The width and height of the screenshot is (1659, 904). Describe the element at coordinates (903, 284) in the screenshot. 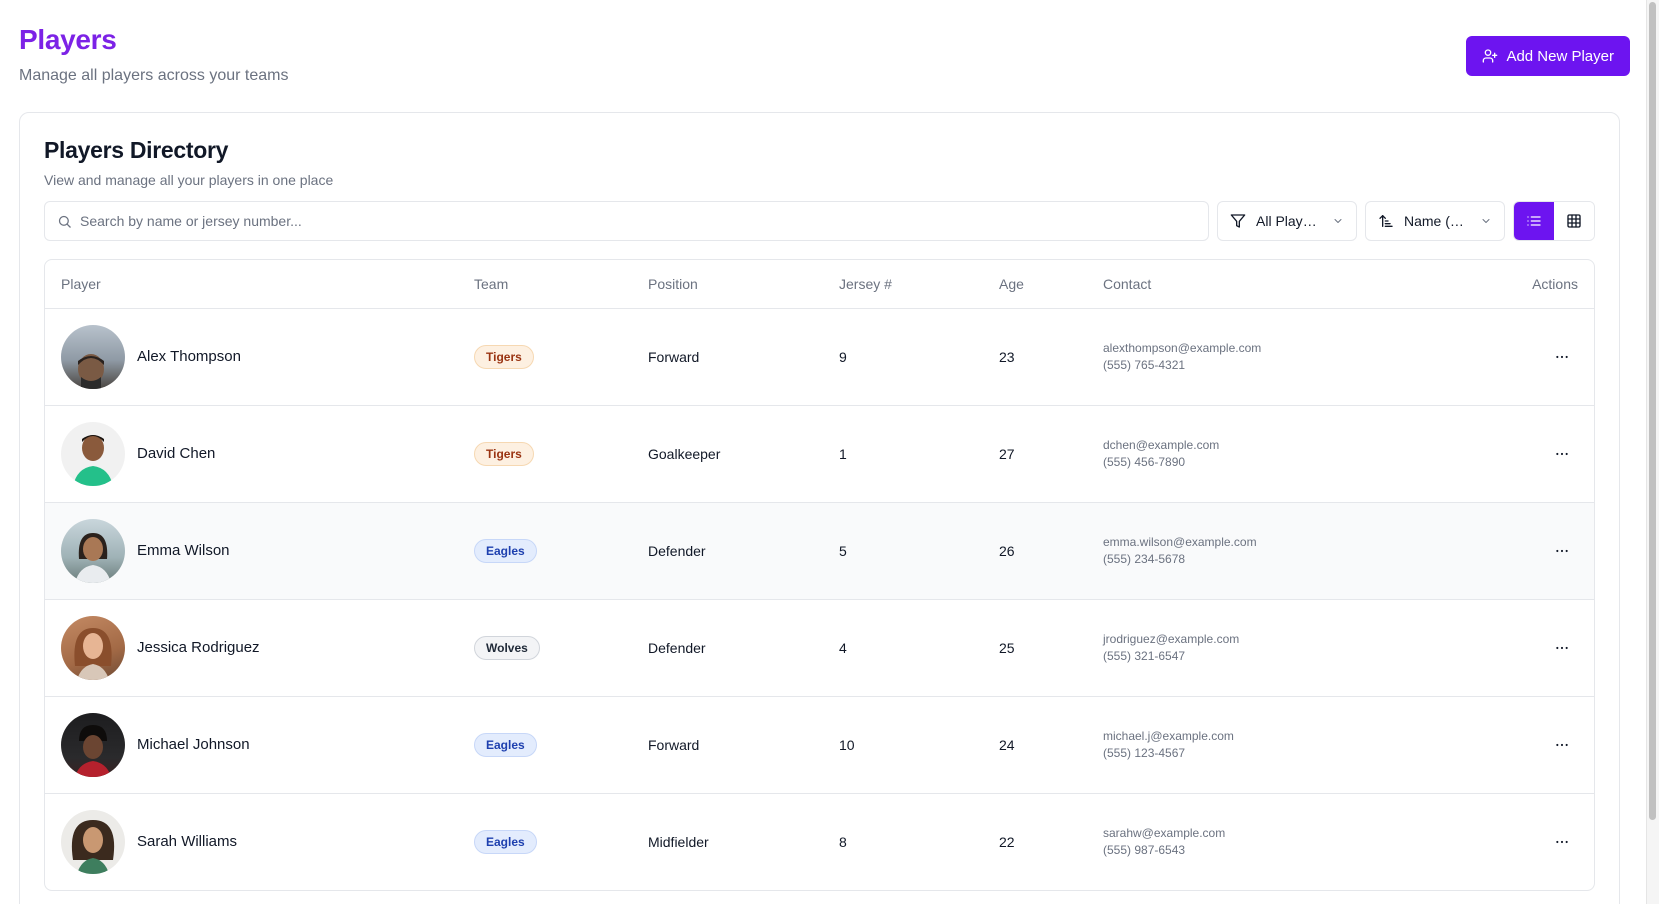

I see `column-header-jersey: Jersey #` at that location.